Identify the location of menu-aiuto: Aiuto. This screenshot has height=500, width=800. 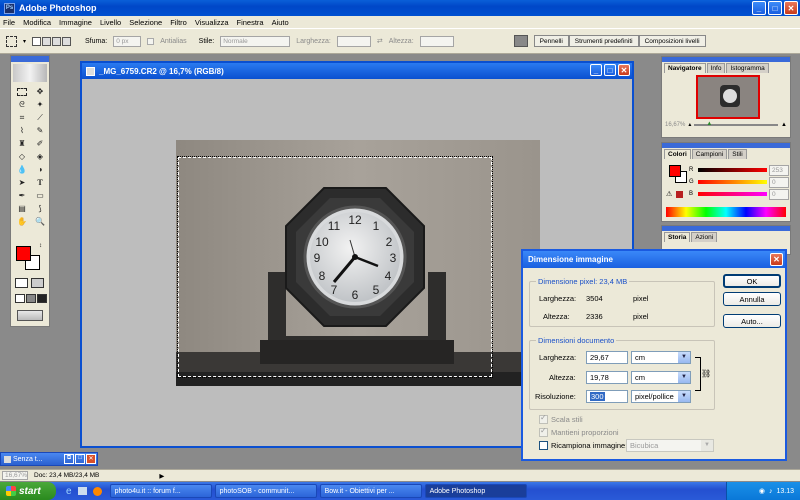
(280, 22).